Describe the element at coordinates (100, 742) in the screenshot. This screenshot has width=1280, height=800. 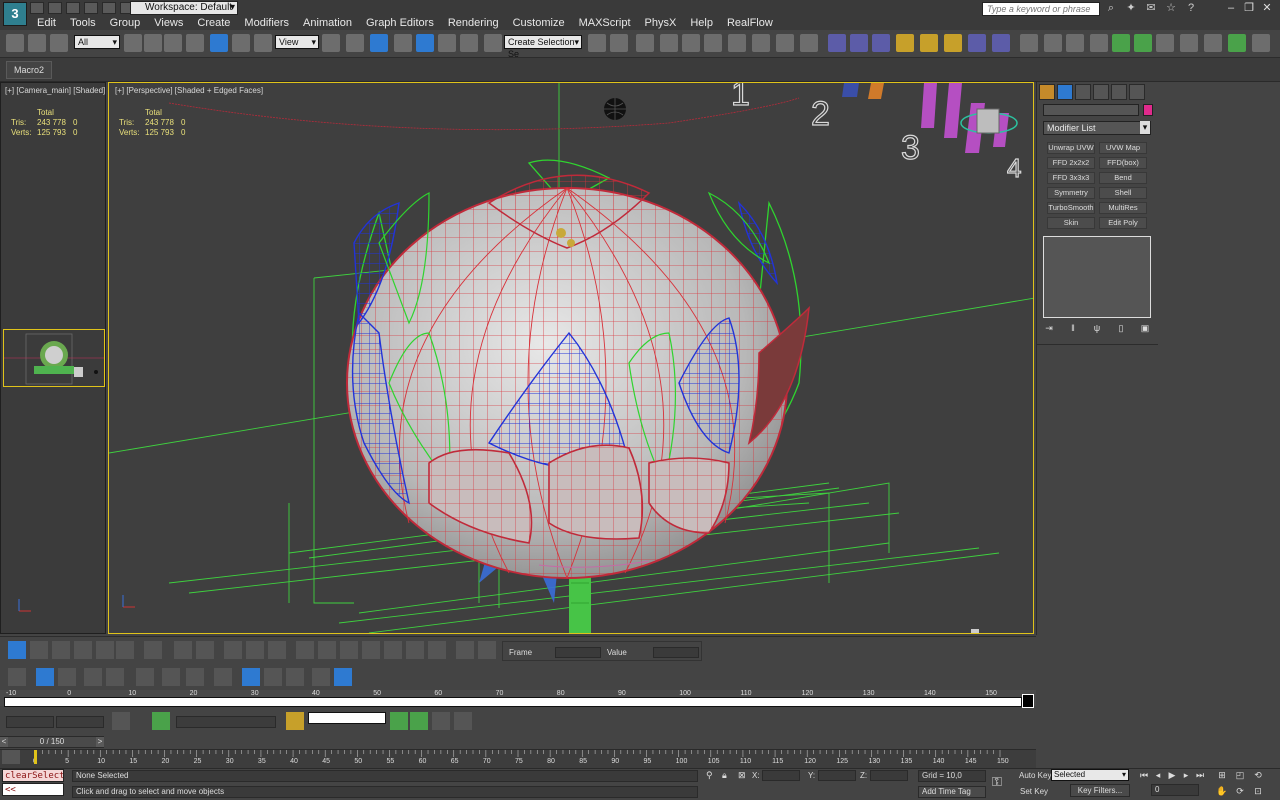
I see `time-slider-next-icon: >` at that location.